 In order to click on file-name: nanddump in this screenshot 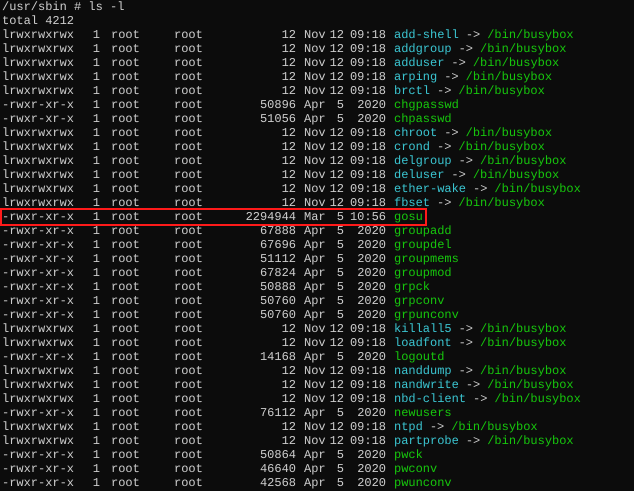, I will do `click(423, 371)`.